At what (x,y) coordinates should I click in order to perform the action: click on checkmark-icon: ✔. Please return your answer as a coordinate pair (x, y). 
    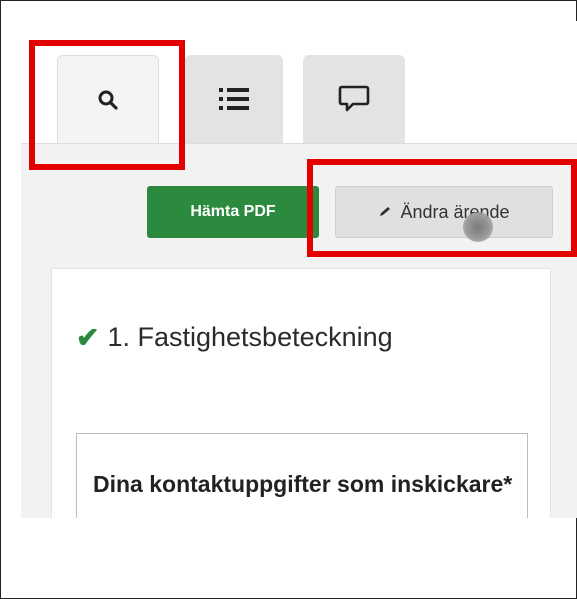
    Looking at the image, I should click on (88, 337).